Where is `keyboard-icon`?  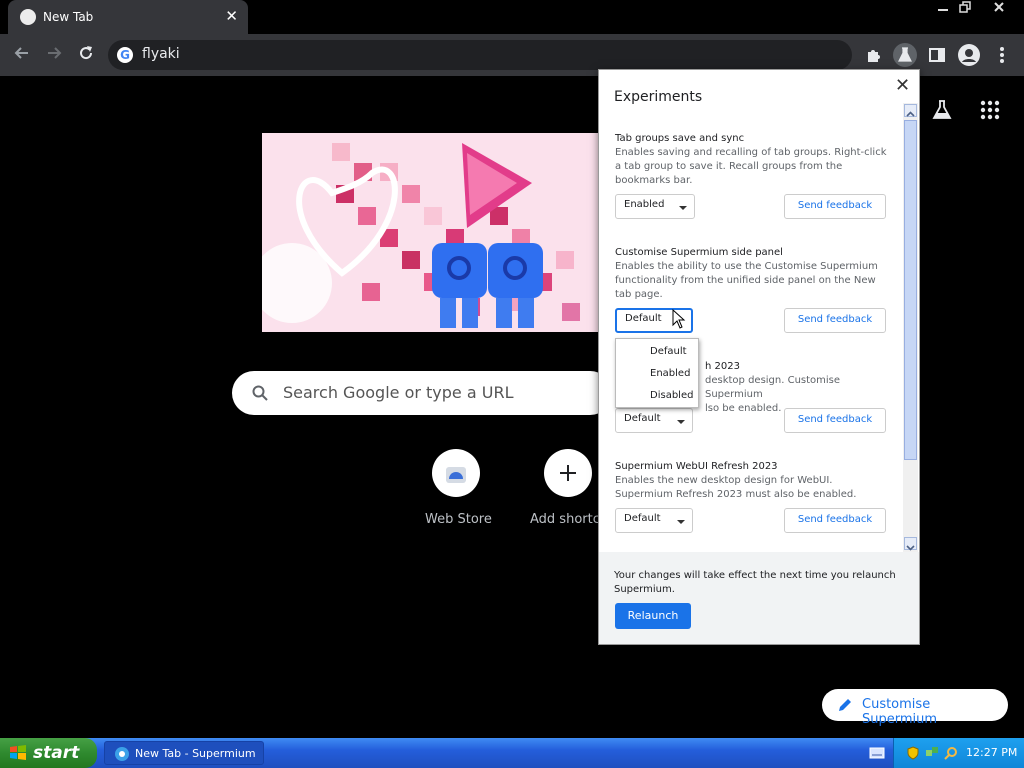
keyboard-icon is located at coordinates (877, 753).